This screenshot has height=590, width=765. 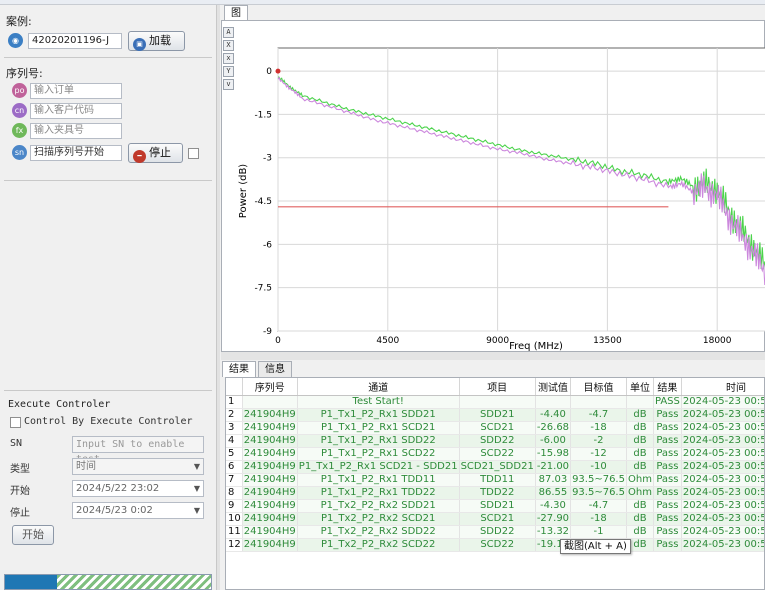 I want to click on x-tick-label: 13500, so click(x=607, y=341).